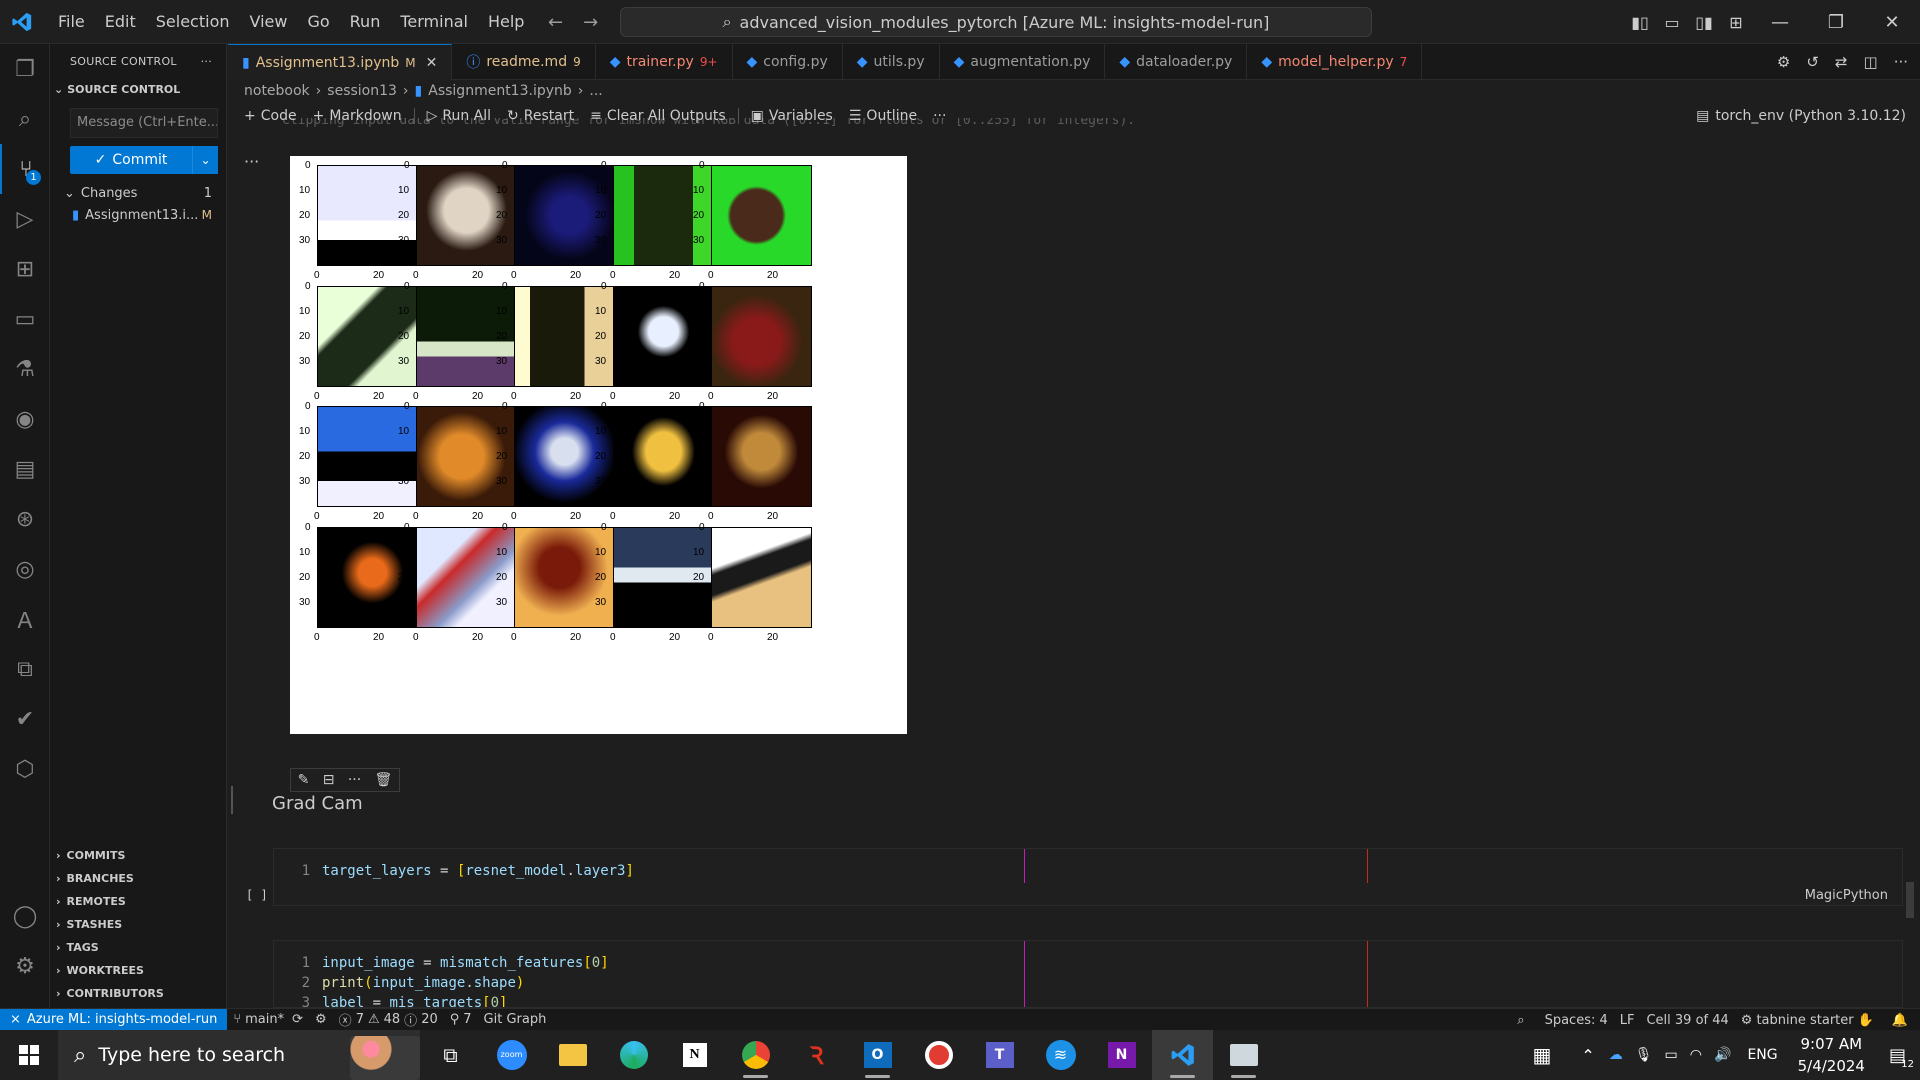 The image size is (1920, 1080). What do you see at coordinates (1897, 1057) in the screenshot?
I see `notification-center-icon: ▤ 12` at bounding box center [1897, 1057].